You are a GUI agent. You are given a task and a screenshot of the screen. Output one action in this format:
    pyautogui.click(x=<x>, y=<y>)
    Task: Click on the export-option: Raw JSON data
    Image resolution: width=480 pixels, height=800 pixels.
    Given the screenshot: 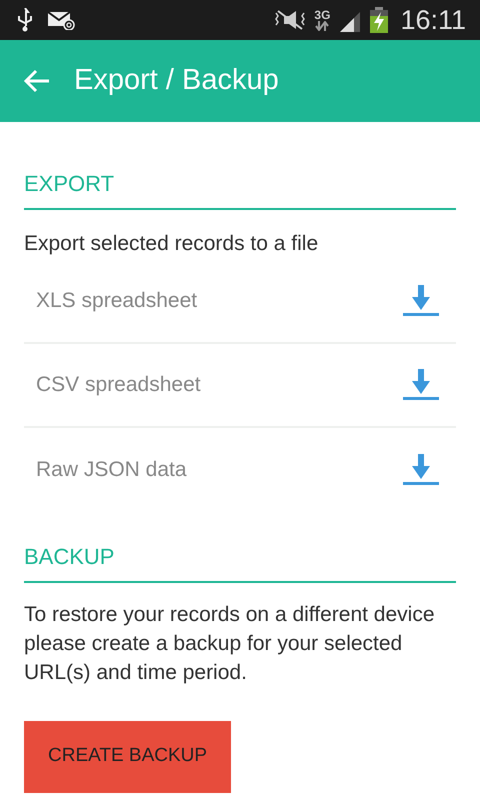 What is the action you would take?
    pyautogui.click(x=240, y=470)
    